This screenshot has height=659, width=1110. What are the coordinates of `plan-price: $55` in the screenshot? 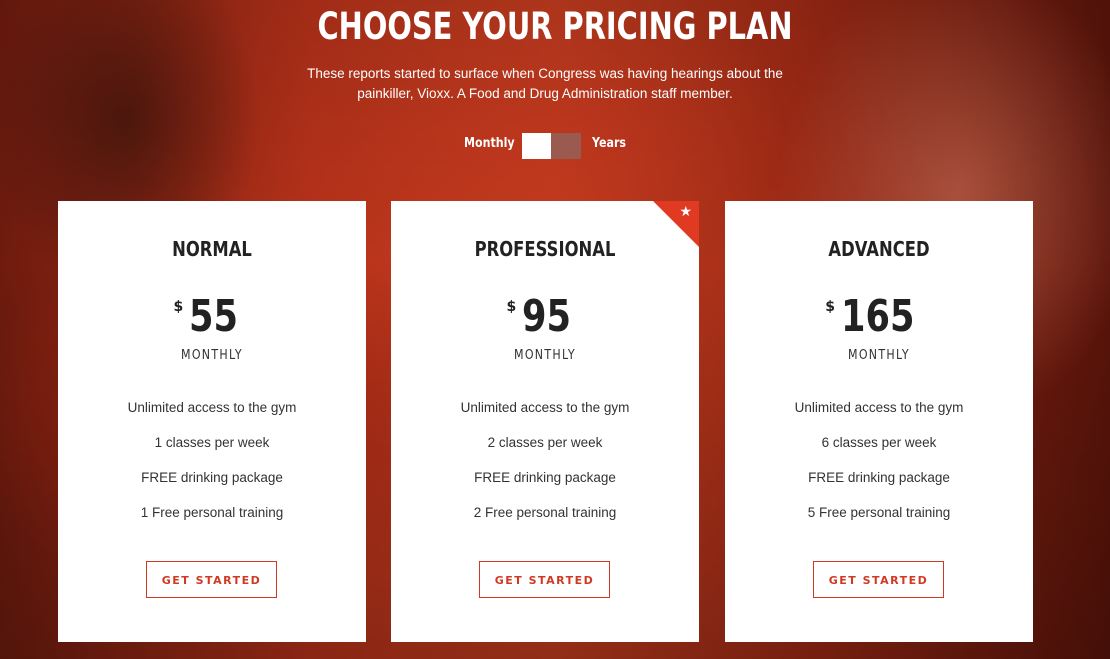 It's located at (212, 317).